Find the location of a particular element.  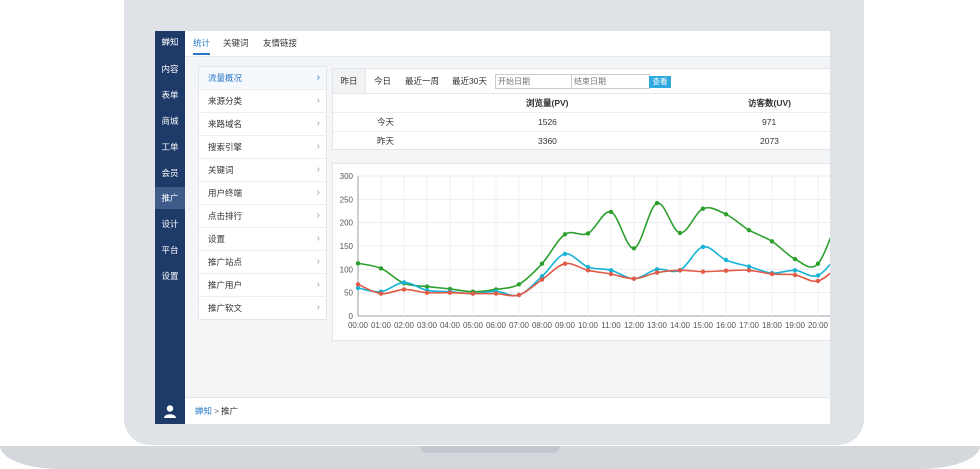

x-tick-label: 13:00 is located at coordinates (657, 325).